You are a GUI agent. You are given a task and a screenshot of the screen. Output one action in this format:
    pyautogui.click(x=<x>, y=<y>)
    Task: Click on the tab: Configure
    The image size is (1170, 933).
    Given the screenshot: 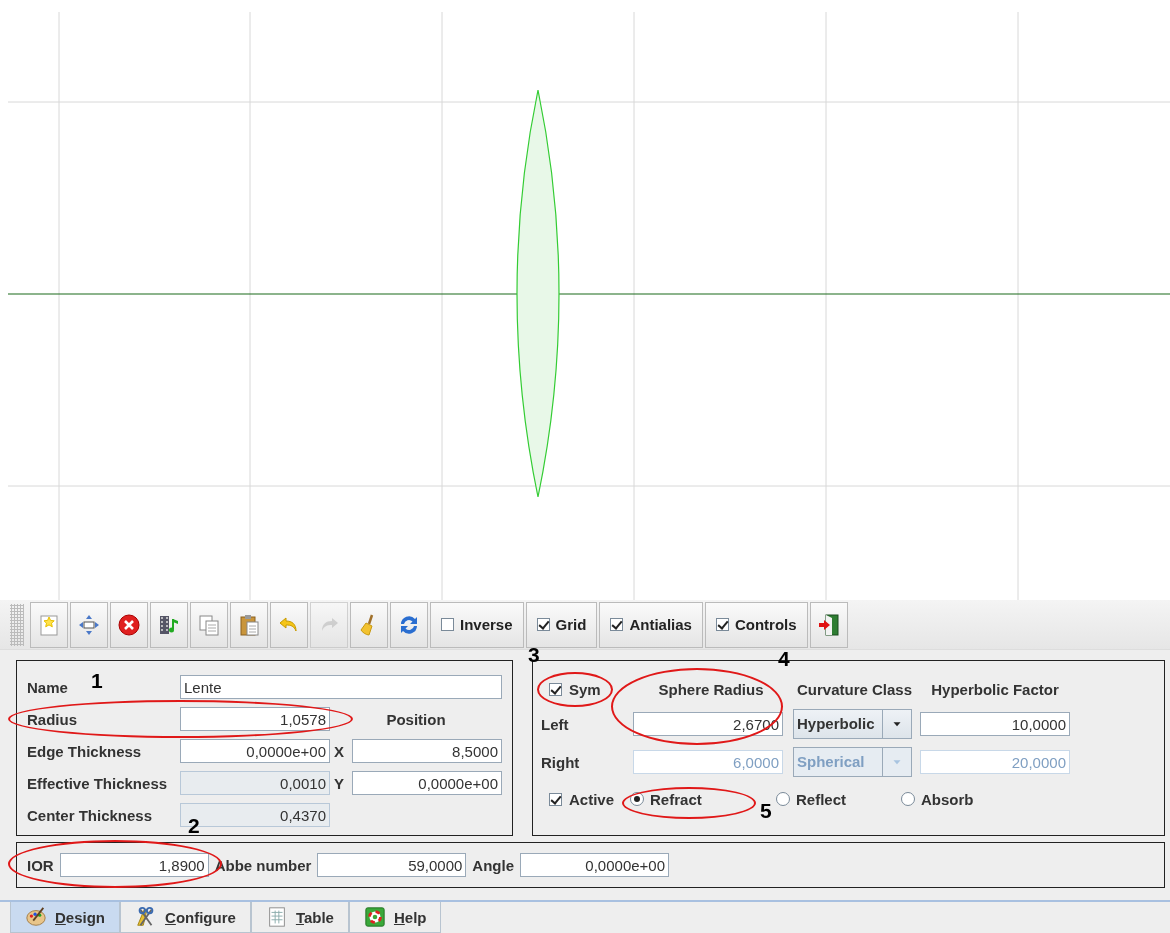 What is the action you would take?
    pyautogui.click(x=185, y=917)
    